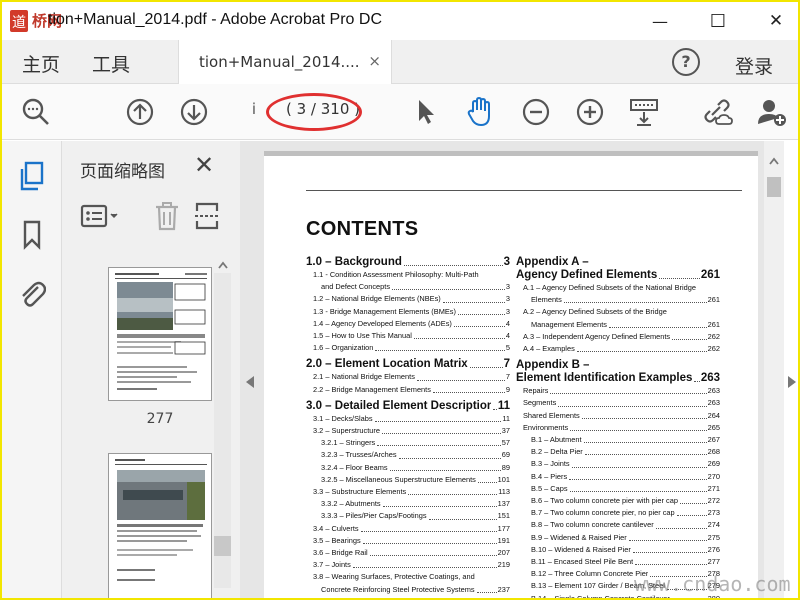  I want to click on toc-entry: 1.2 – National Bridge Elements (NBEs) 3, so click(408, 299).